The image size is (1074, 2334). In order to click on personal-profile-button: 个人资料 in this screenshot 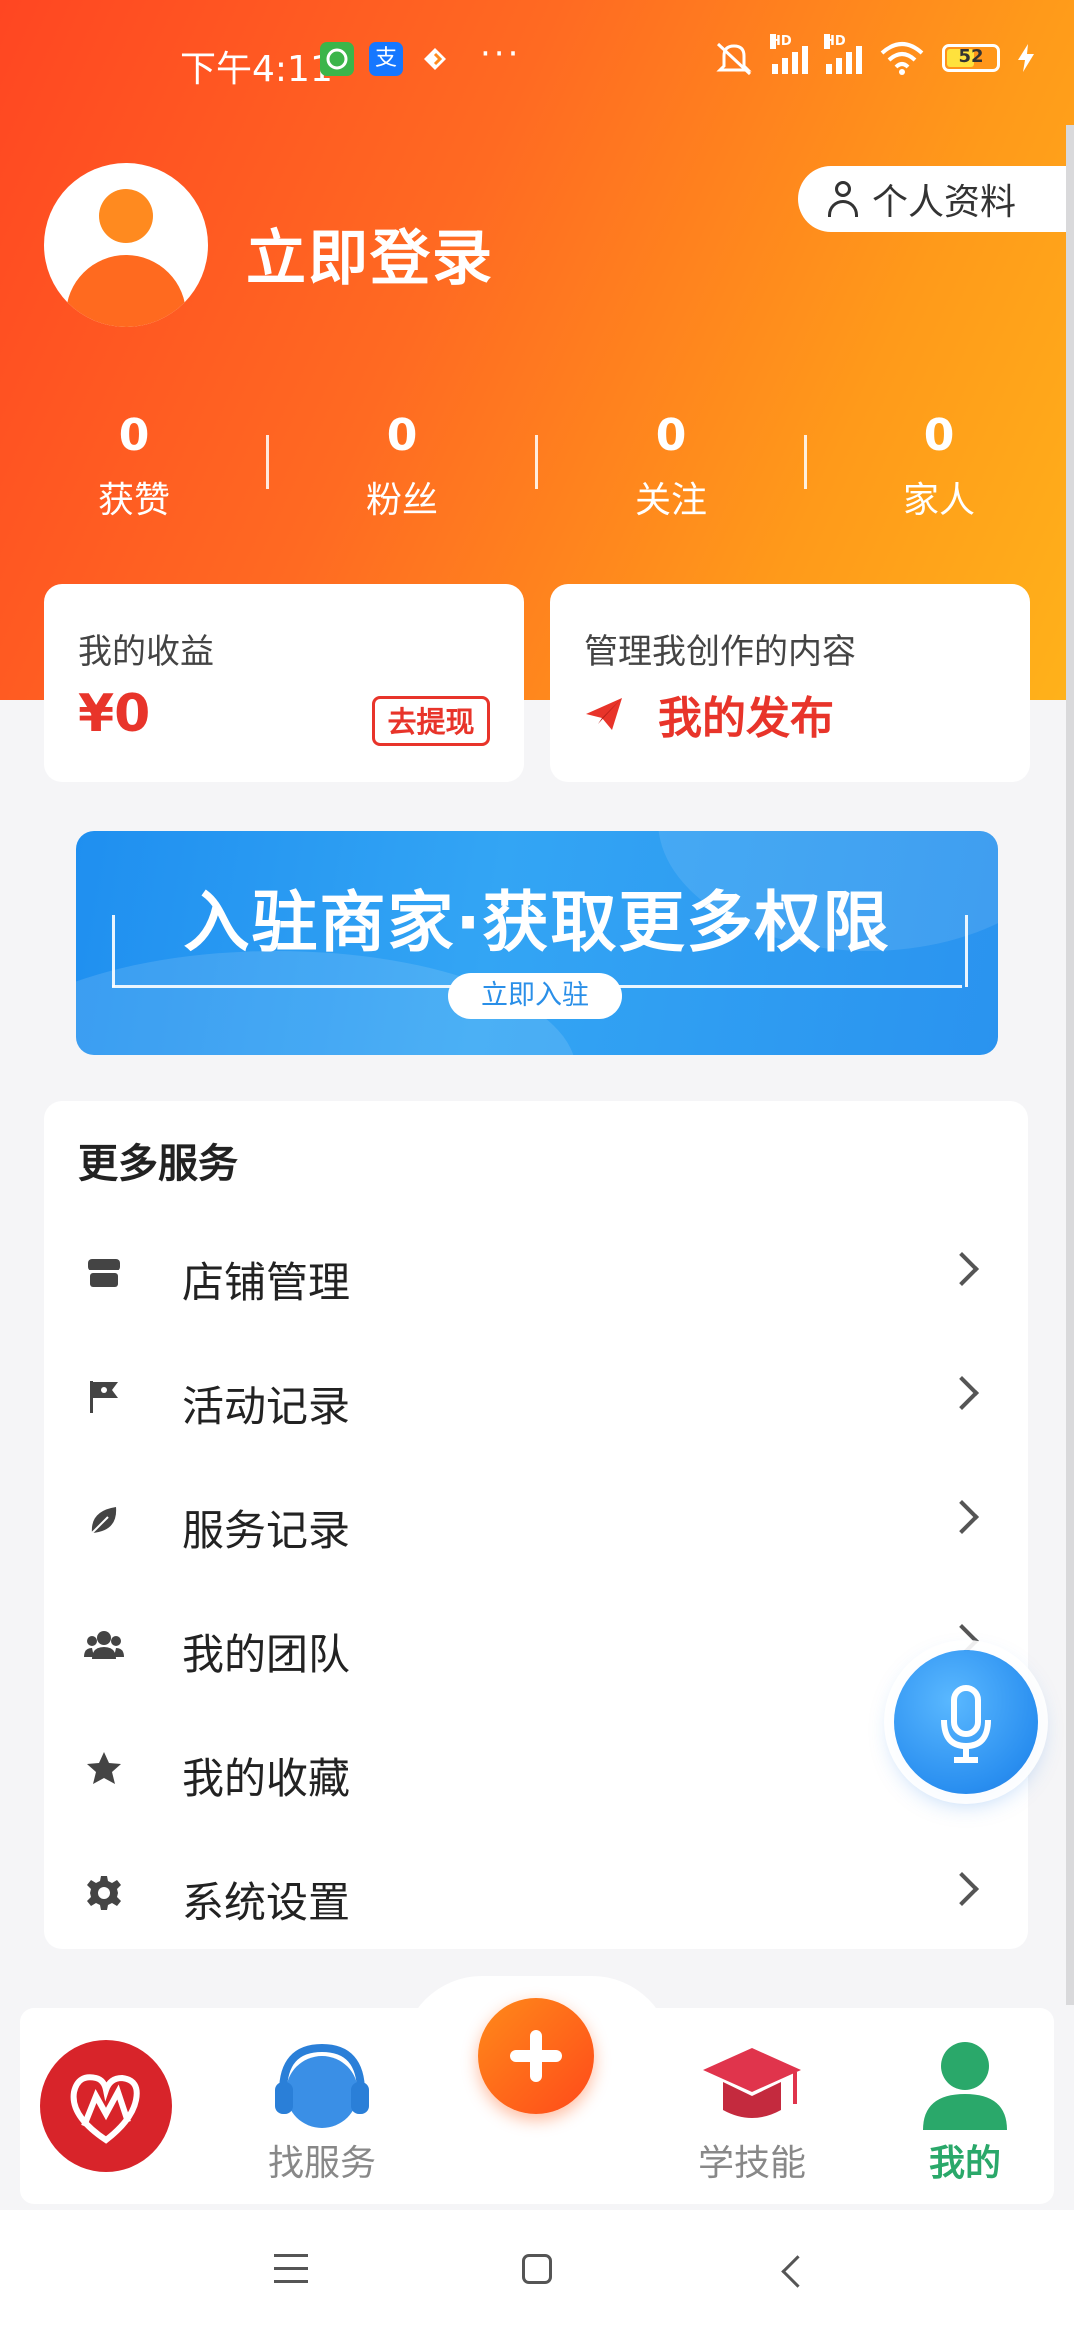, I will do `click(936, 199)`.